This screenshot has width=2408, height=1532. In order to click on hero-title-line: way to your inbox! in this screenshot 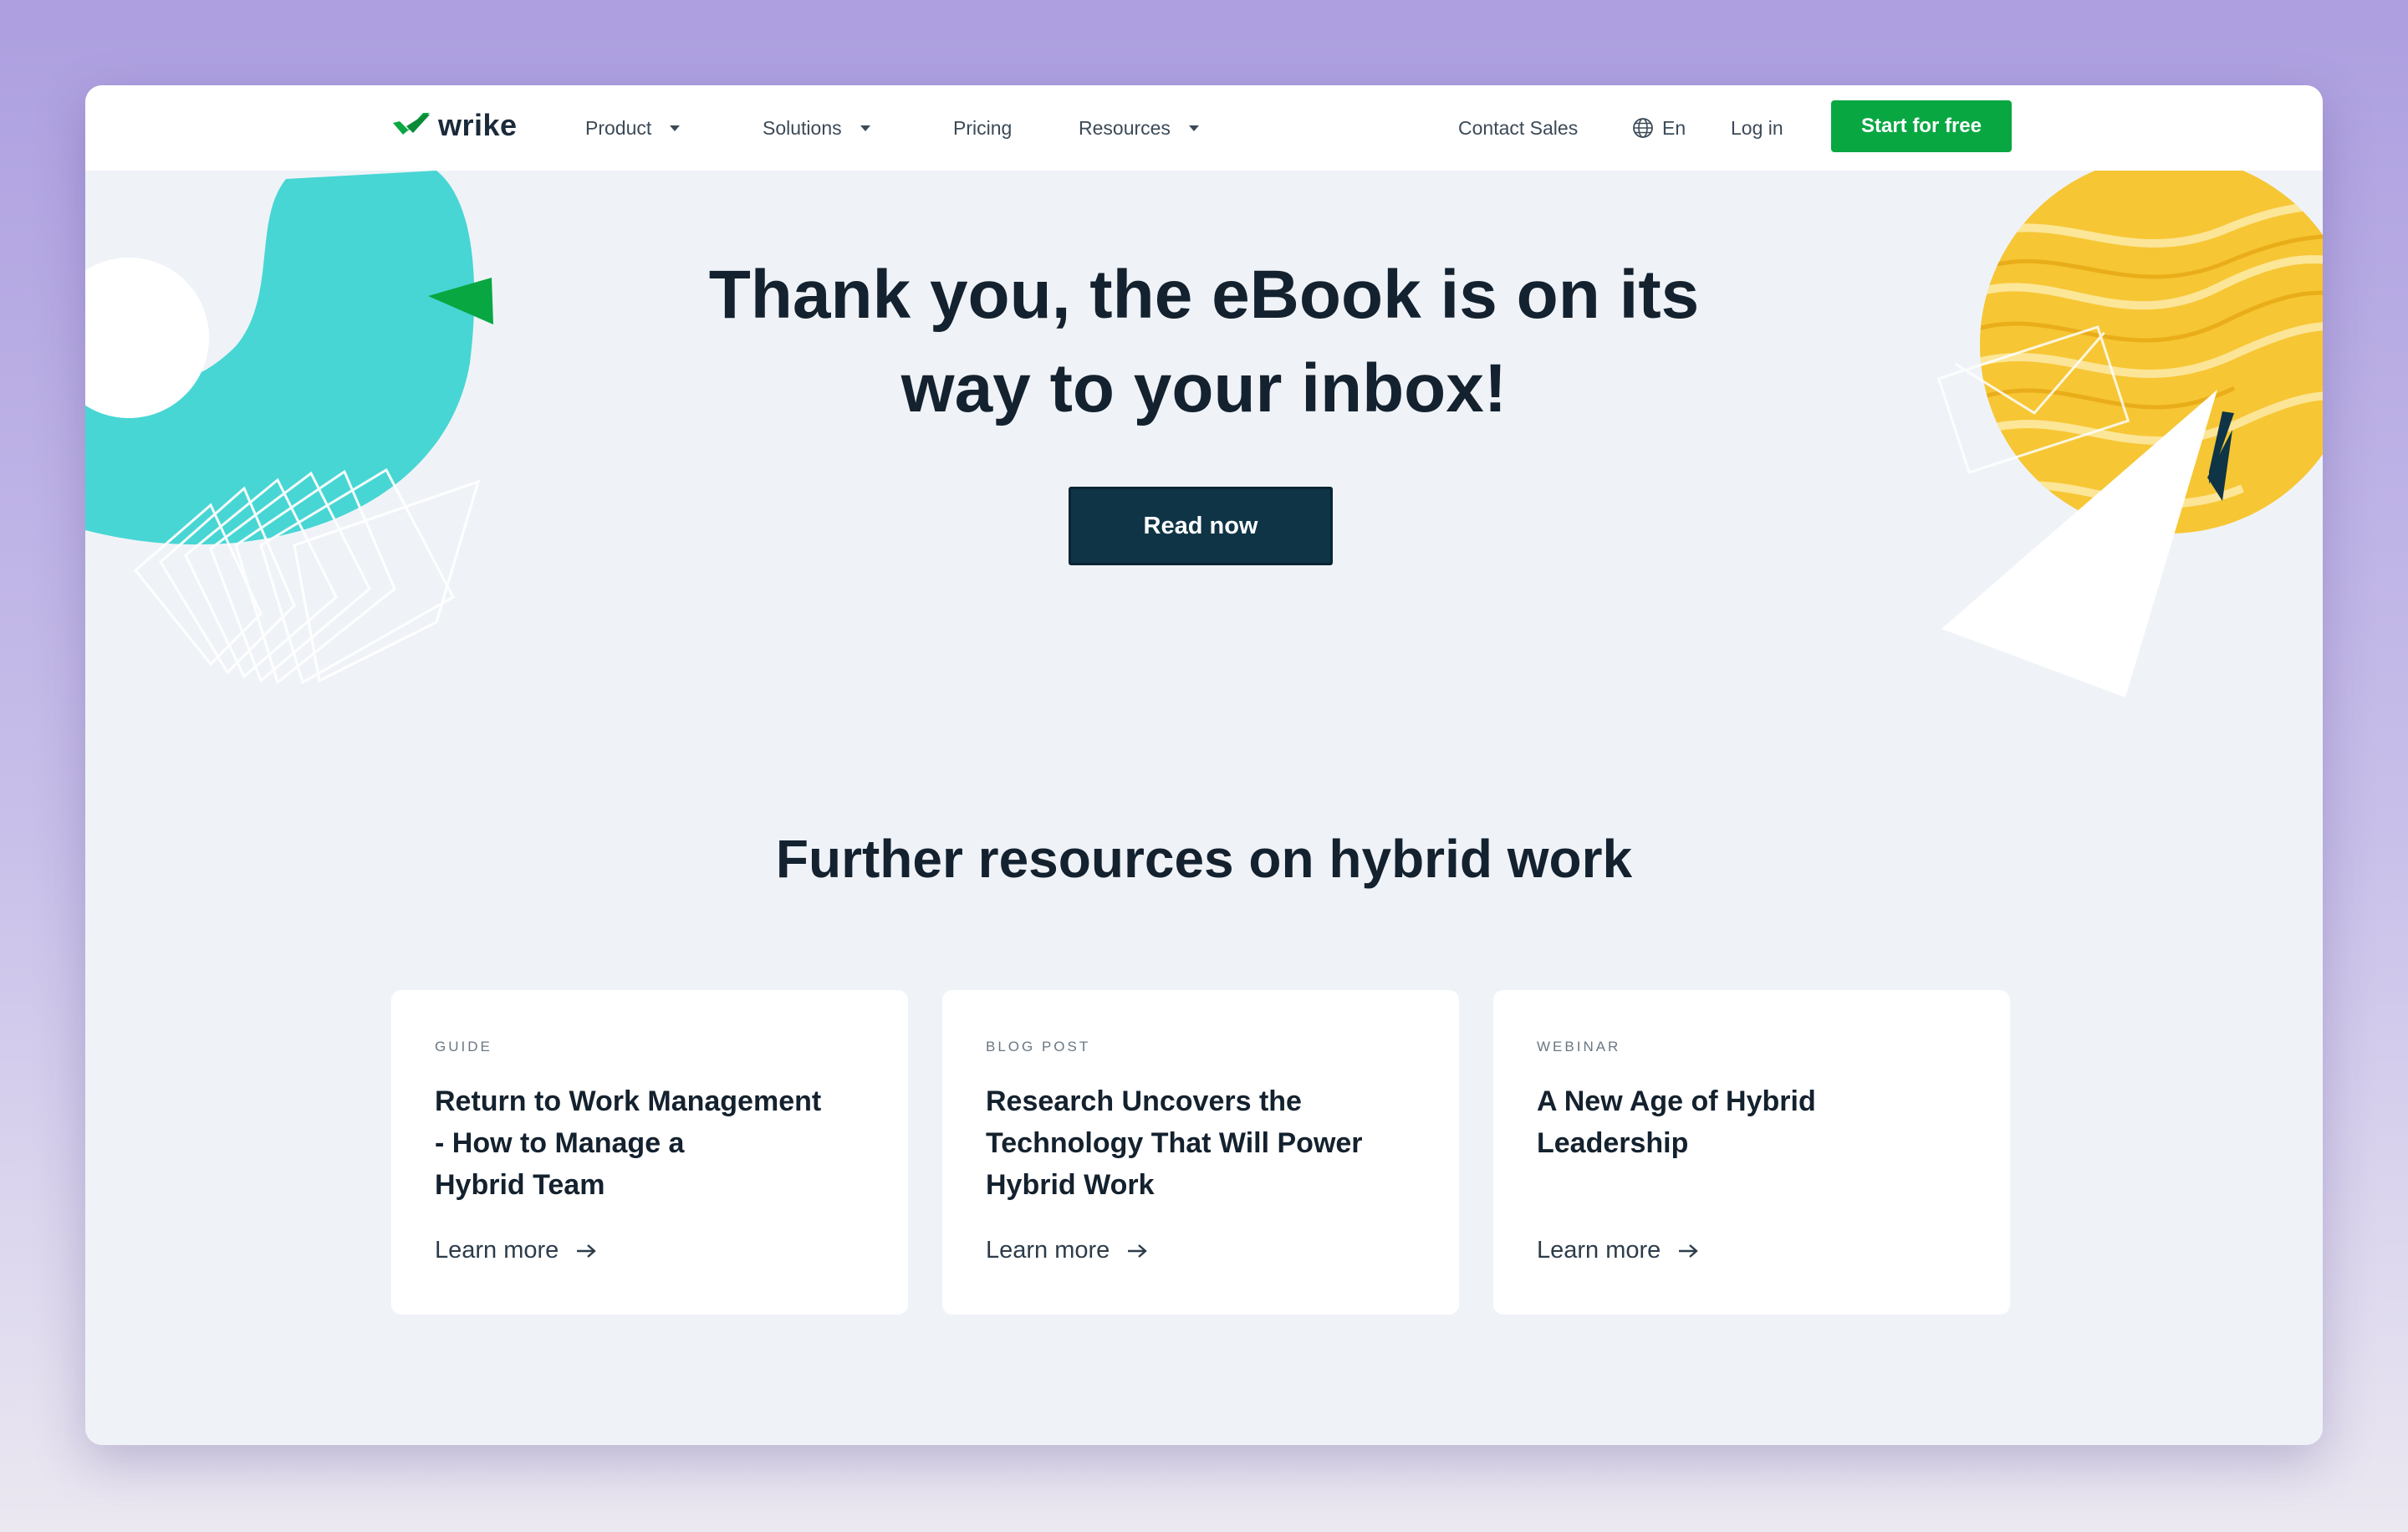, I will do `click(1204, 388)`.